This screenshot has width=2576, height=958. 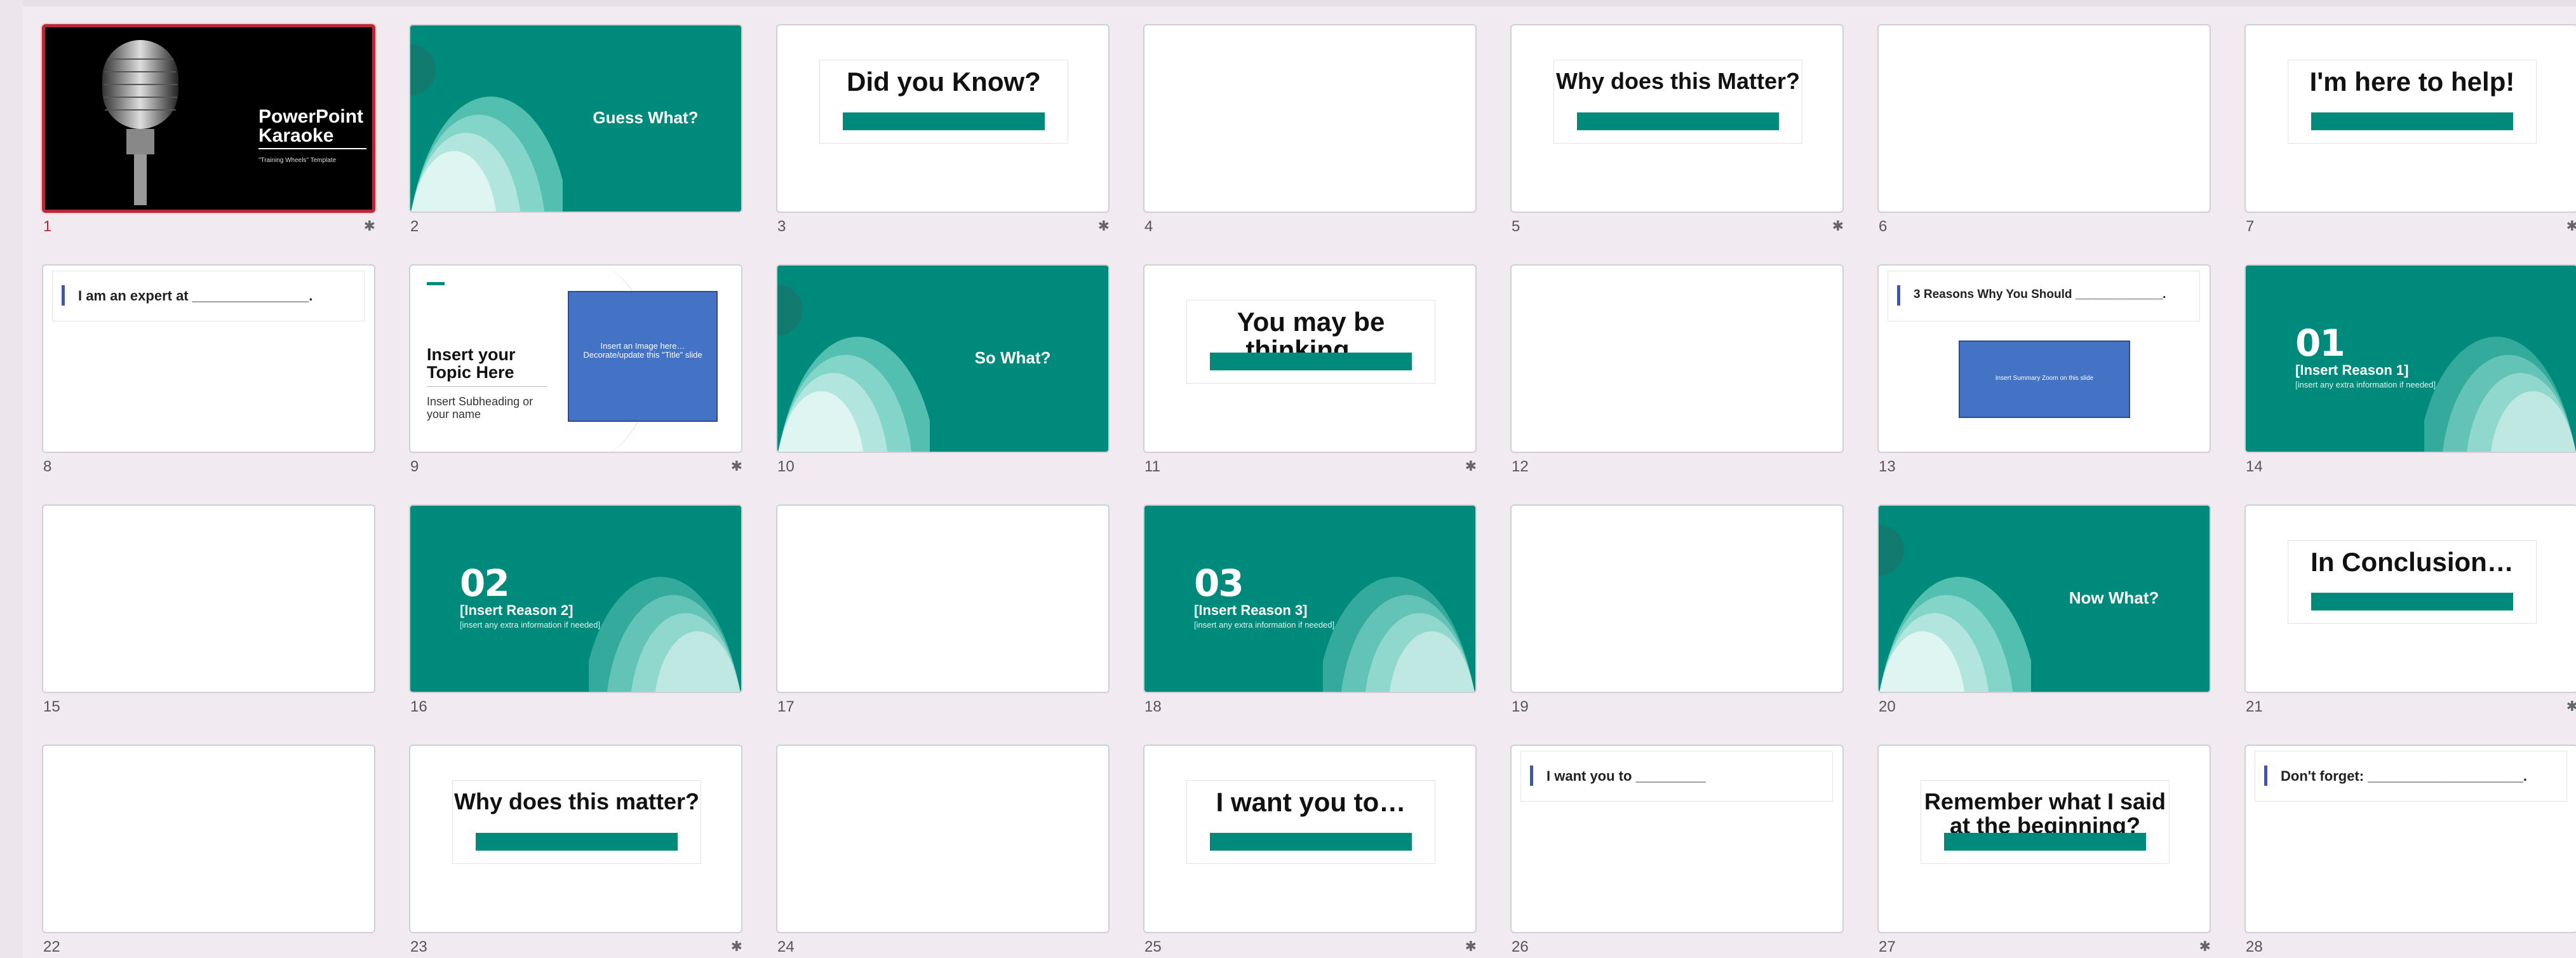 What do you see at coordinates (2365, 384) in the screenshot?
I see `reason-subtitle: [insert any extra information if needed]` at bounding box center [2365, 384].